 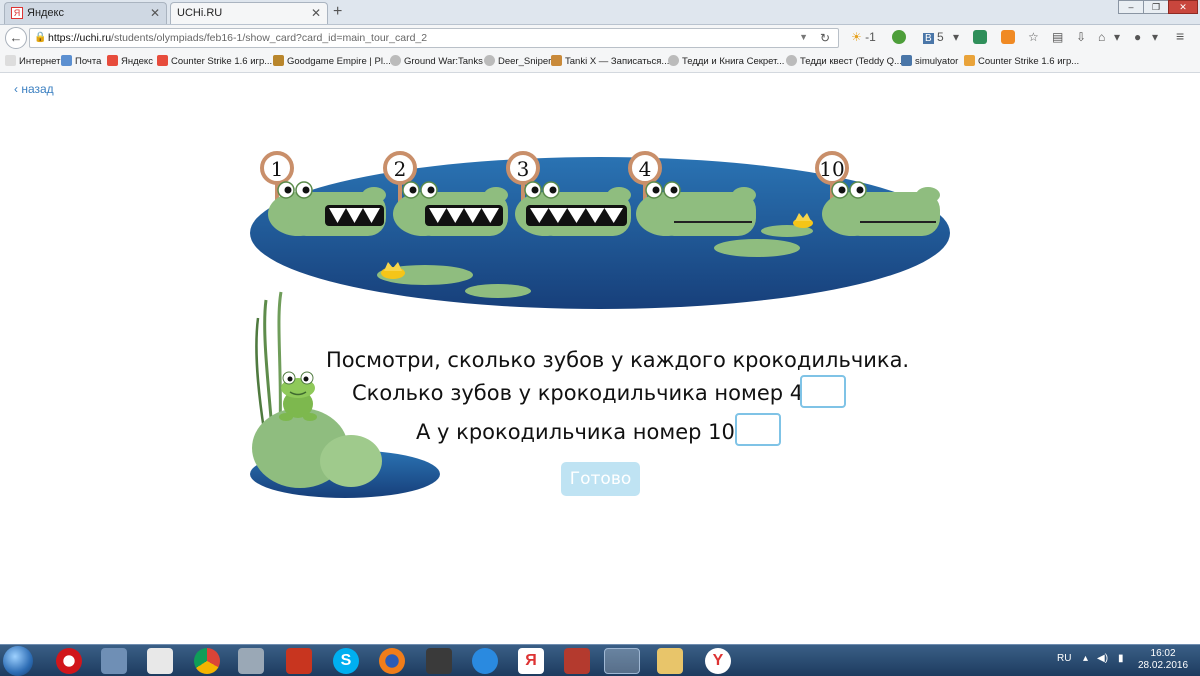 What do you see at coordinates (277, 169) in the screenshot?
I see `crocodile-number: 1` at bounding box center [277, 169].